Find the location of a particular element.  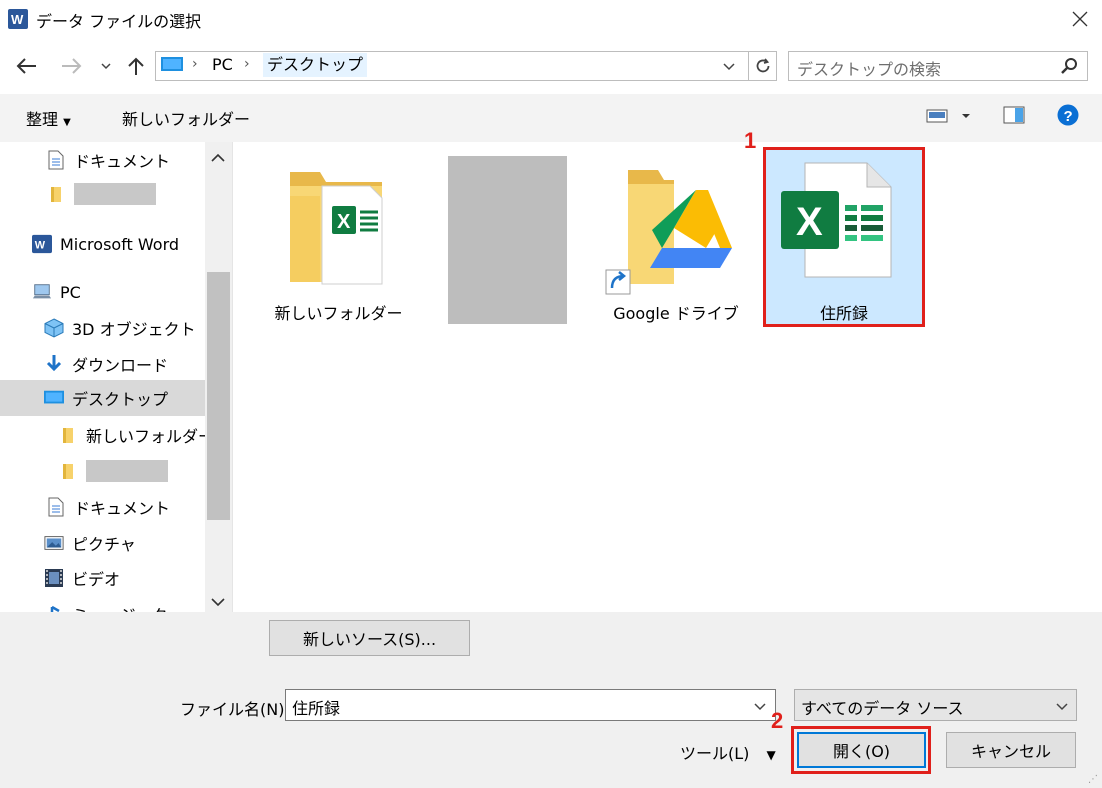

arrow-left-icon is located at coordinates (26, 66).